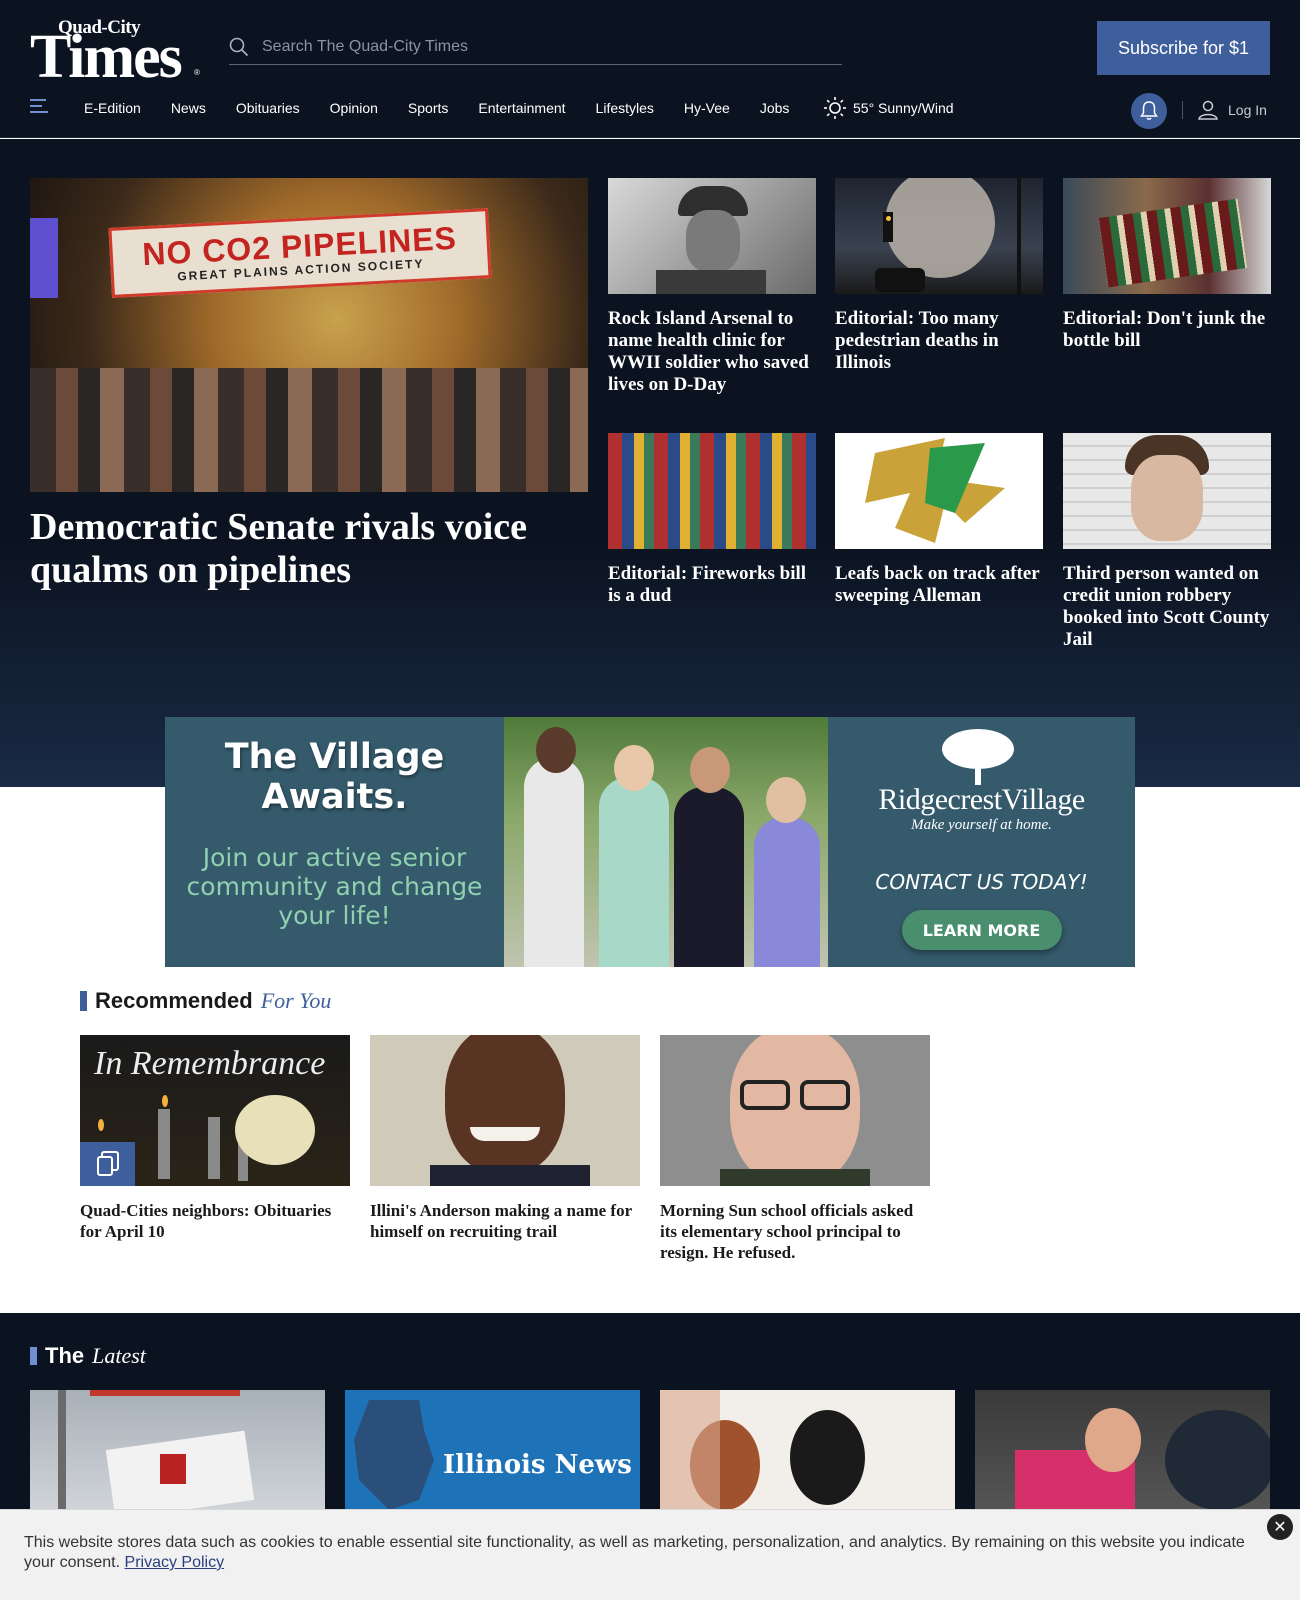 The image size is (1300, 1600). Describe the element at coordinates (112, 108) in the screenshot. I see `nav-item-e-edition: E-Edition` at that location.